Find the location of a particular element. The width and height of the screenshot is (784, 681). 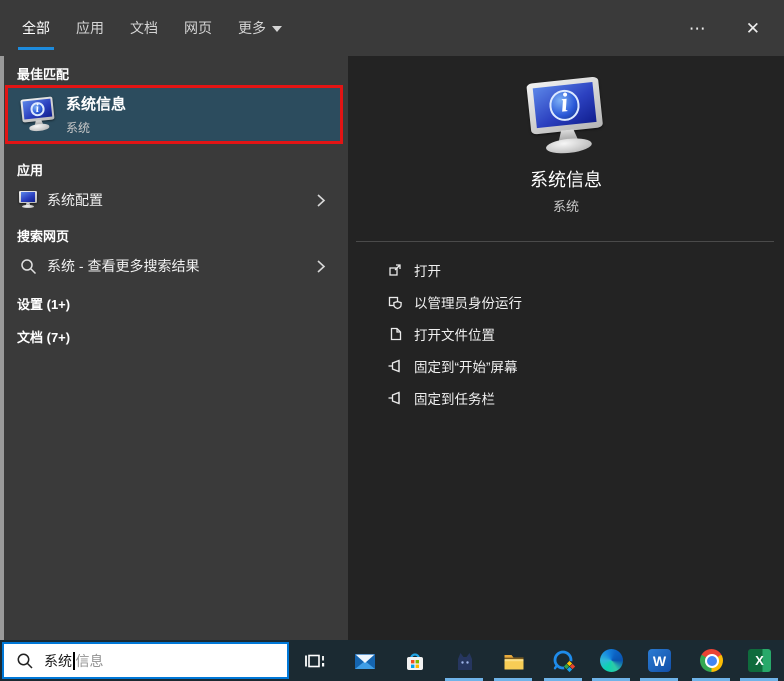

open-file-location-icon is located at coordinates (395, 334).